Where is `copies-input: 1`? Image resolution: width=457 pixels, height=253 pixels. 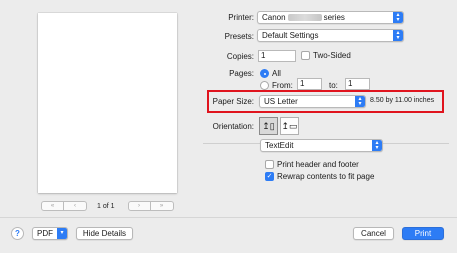 copies-input: 1 is located at coordinates (277, 56).